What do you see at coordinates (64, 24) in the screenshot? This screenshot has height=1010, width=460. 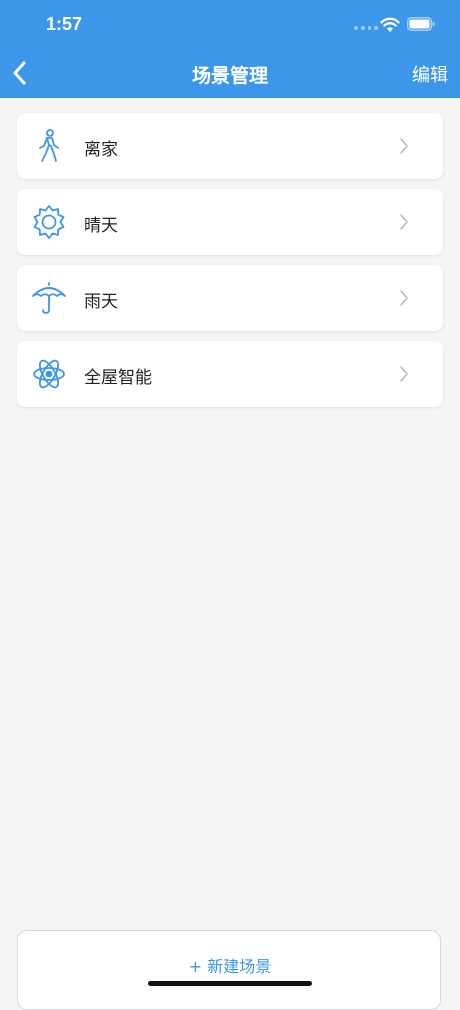 I see `status-time: 1:57` at bounding box center [64, 24].